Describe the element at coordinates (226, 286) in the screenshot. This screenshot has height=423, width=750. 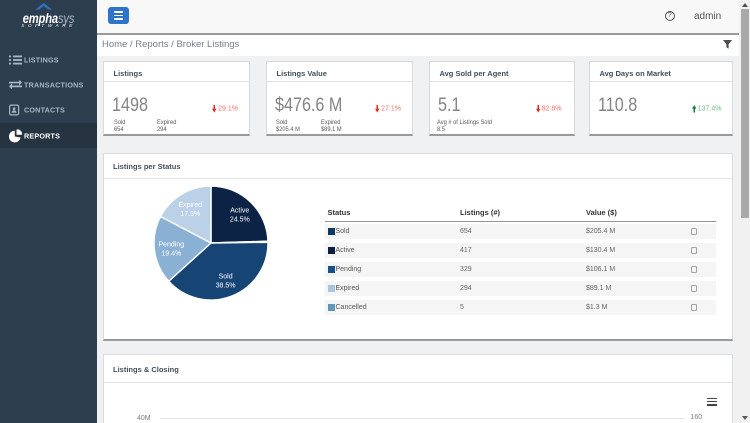
I see `svg-text: 38.5%` at that location.